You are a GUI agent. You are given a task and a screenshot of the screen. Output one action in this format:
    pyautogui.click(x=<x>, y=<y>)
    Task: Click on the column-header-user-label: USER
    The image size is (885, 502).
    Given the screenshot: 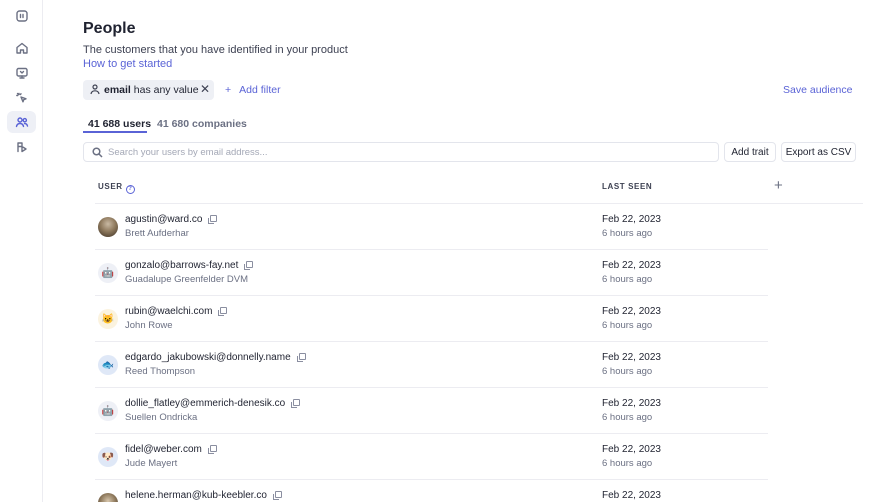 What is the action you would take?
    pyautogui.click(x=110, y=186)
    